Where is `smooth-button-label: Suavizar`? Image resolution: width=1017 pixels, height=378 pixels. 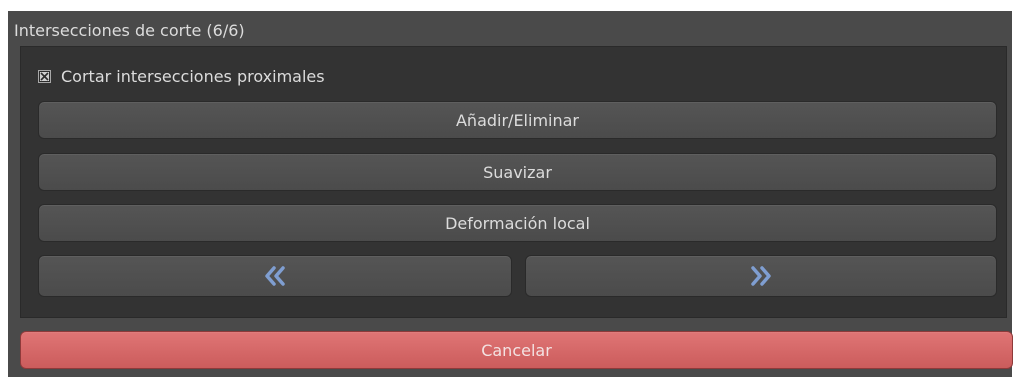
smooth-button-label: Suavizar is located at coordinates (517, 172).